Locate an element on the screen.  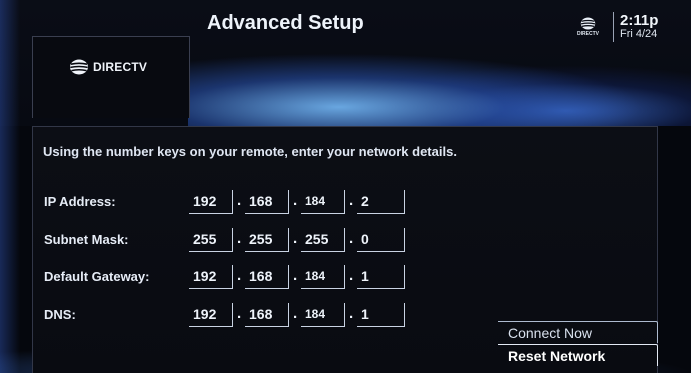
dns-octet-2: 168 is located at coordinates (267, 315).